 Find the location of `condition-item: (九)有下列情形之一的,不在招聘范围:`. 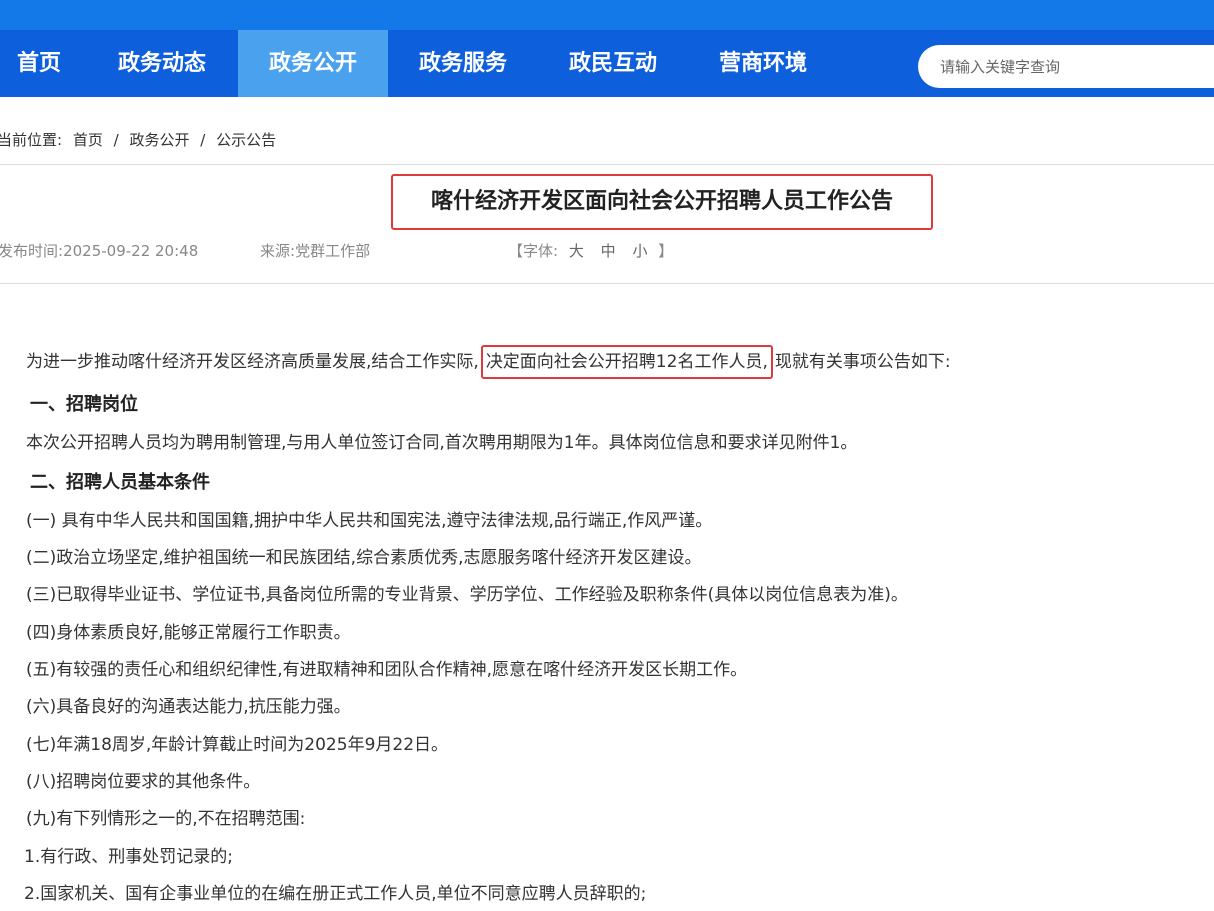

condition-item: (九)有下列情形之一的,不在招聘范围: is located at coordinates (166, 819).